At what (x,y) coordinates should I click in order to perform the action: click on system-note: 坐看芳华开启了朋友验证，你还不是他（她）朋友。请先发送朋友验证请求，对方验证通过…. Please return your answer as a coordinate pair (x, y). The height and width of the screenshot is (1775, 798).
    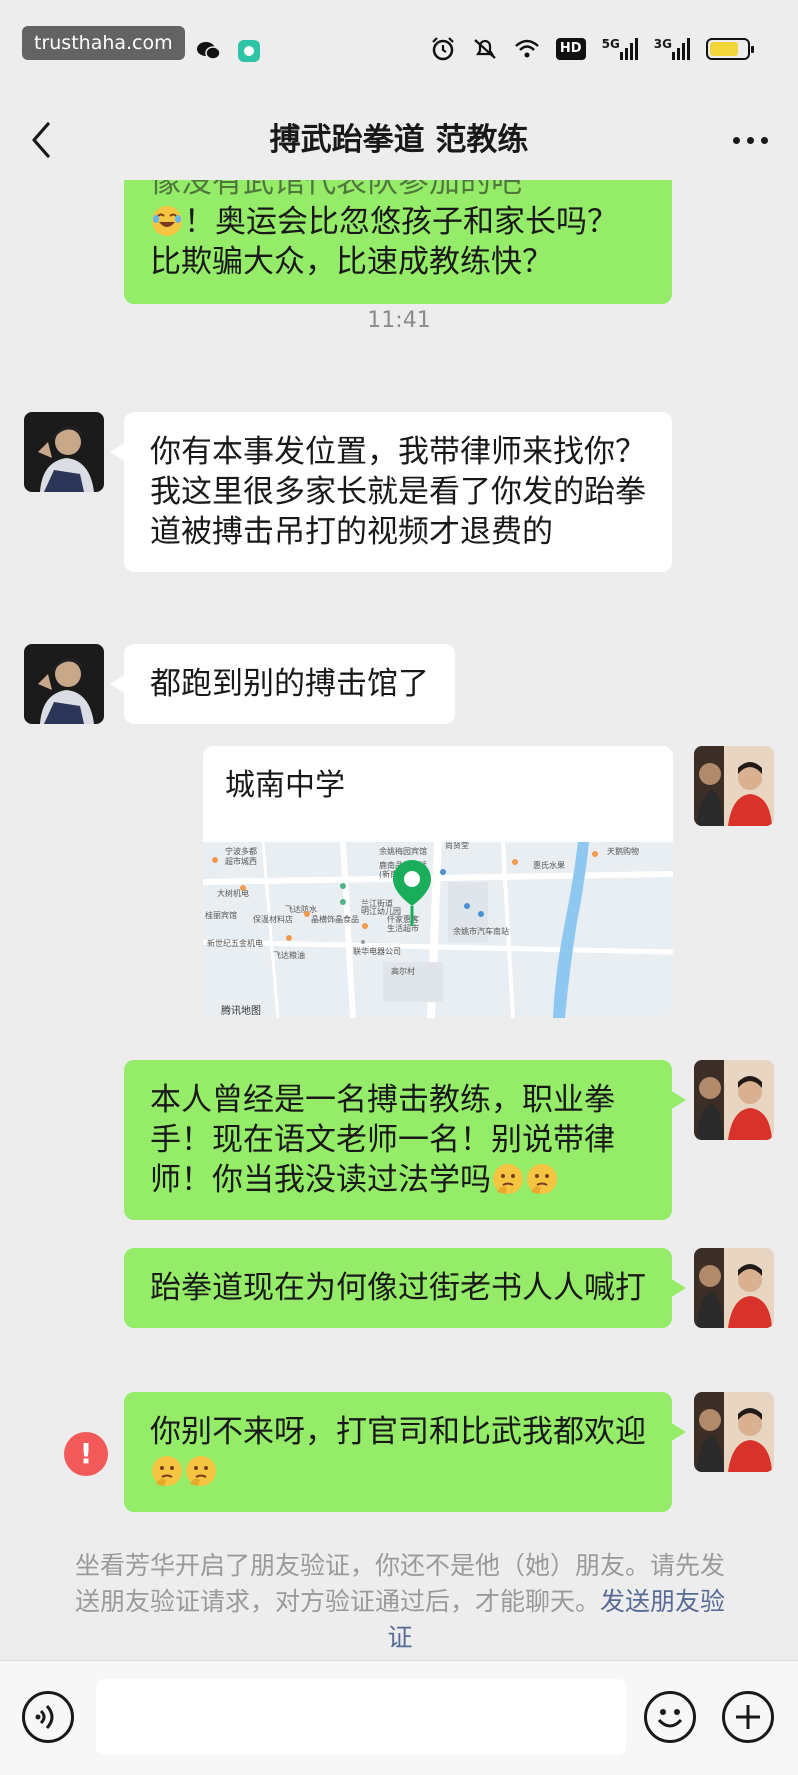
    Looking at the image, I should click on (400, 1602).